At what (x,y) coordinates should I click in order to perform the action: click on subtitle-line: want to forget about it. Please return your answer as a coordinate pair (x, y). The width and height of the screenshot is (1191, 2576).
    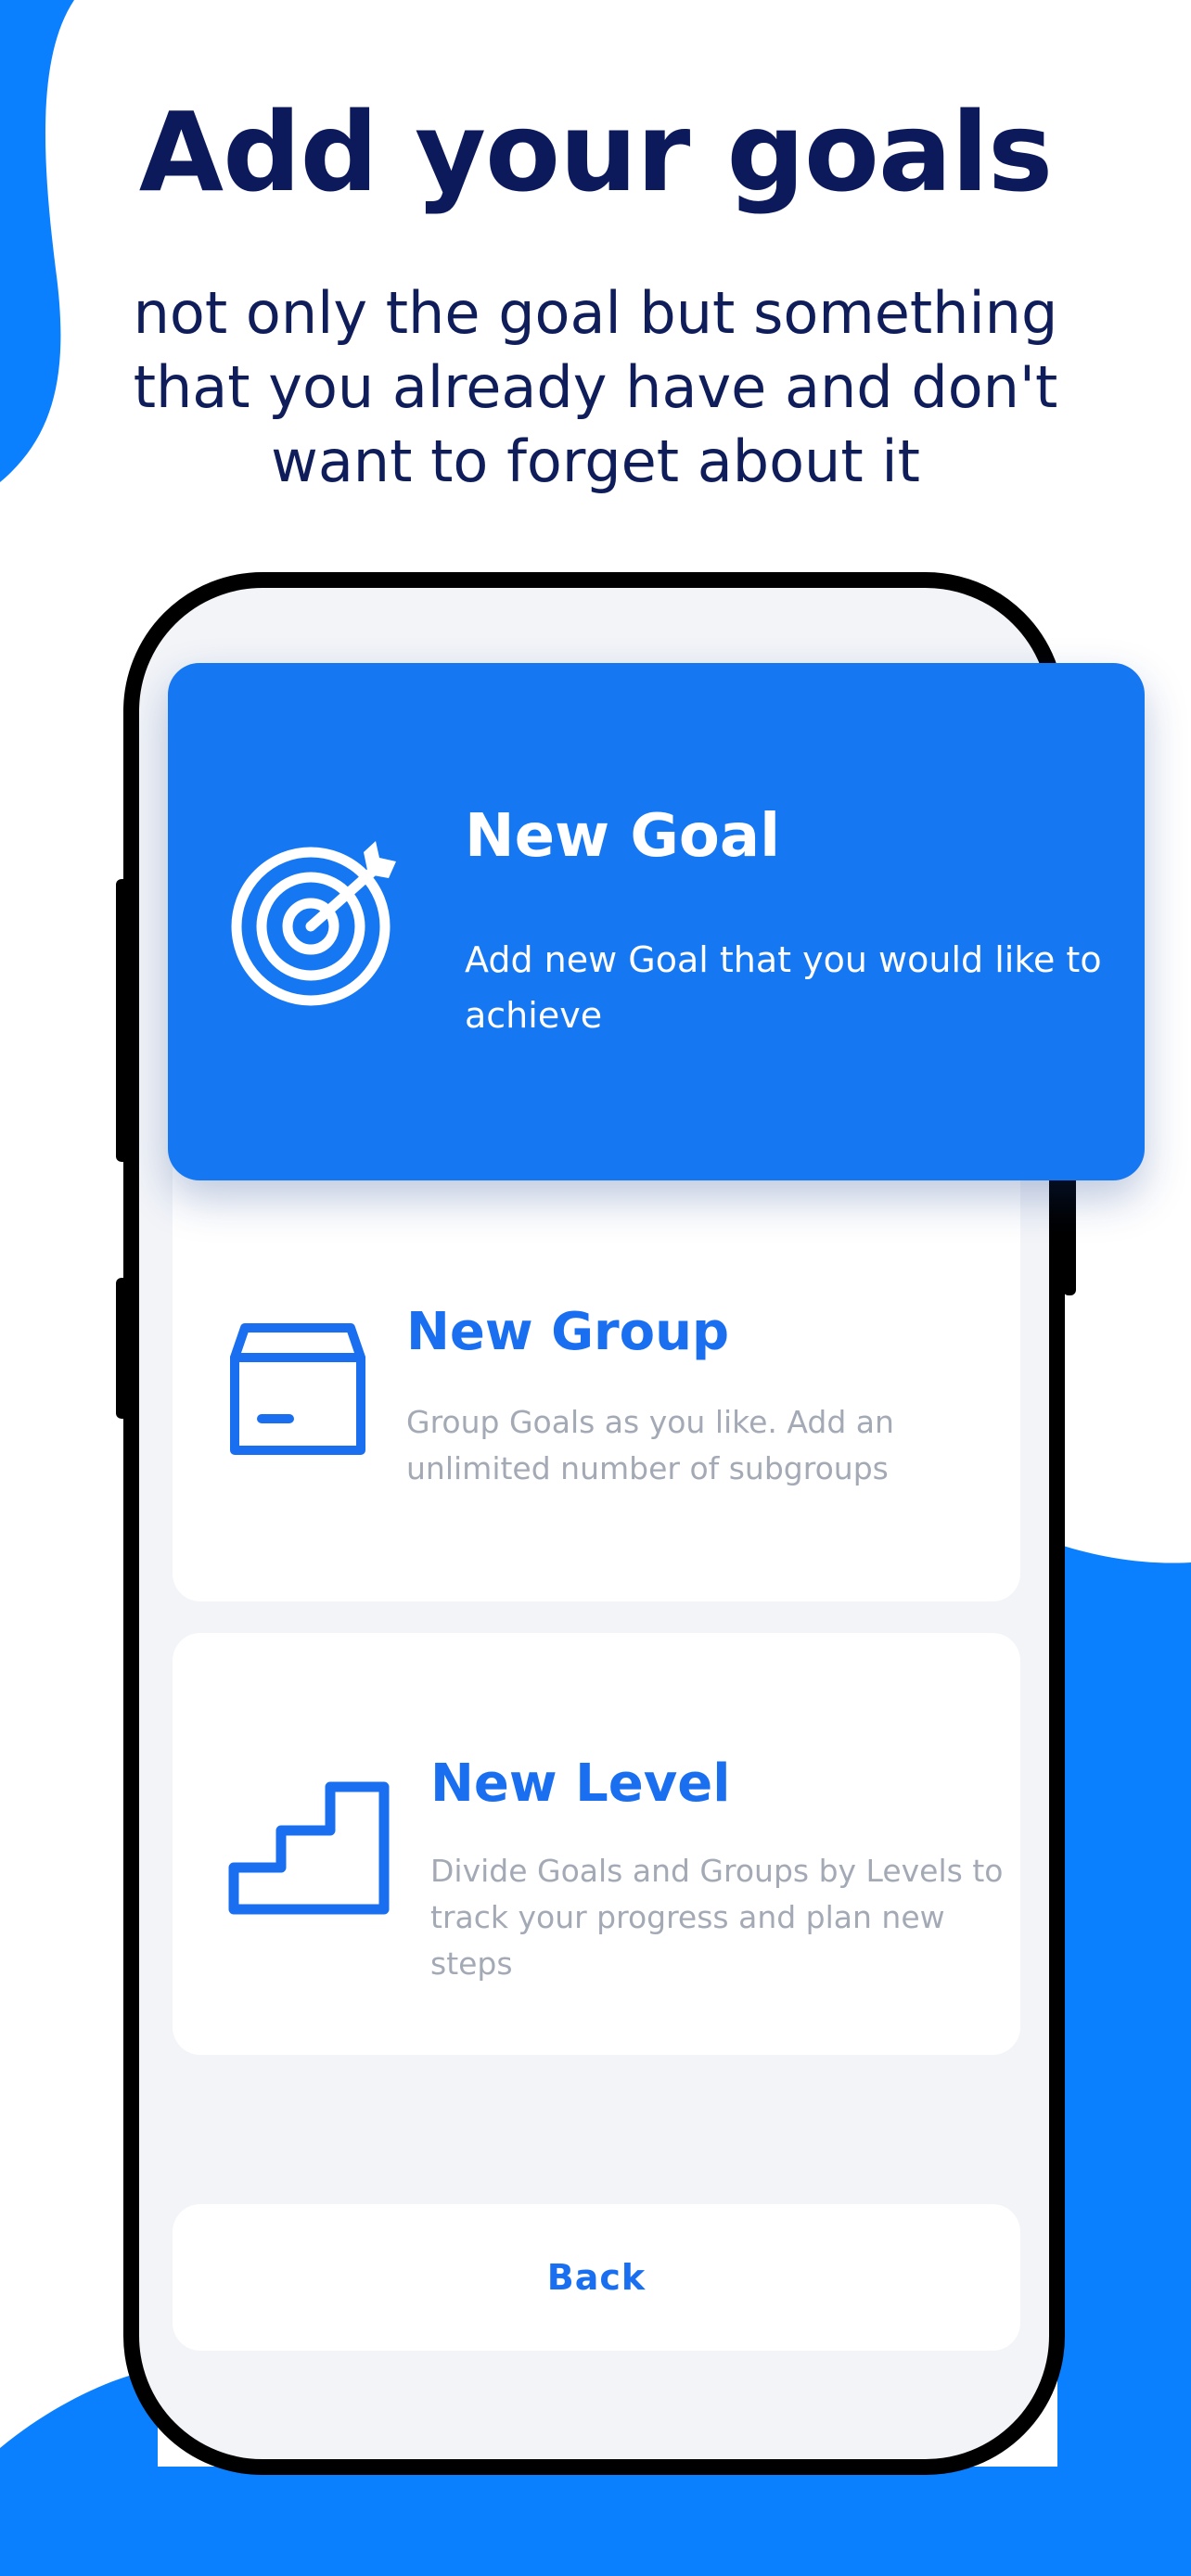
    Looking at the image, I should click on (595, 461).